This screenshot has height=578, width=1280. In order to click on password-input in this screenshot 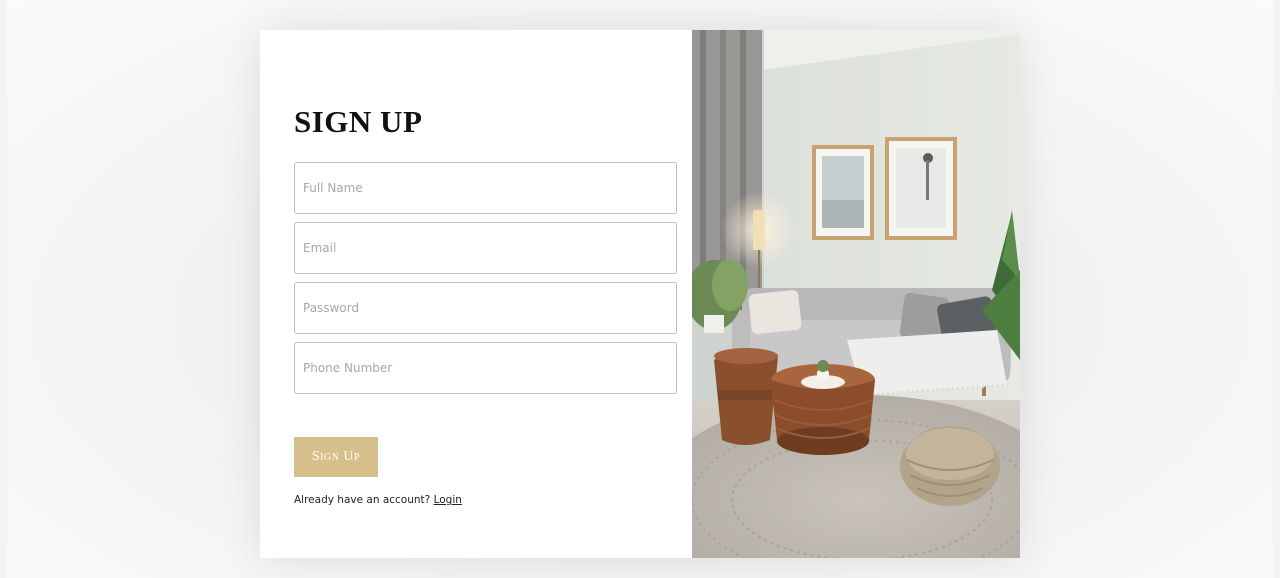, I will do `click(485, 308)`.